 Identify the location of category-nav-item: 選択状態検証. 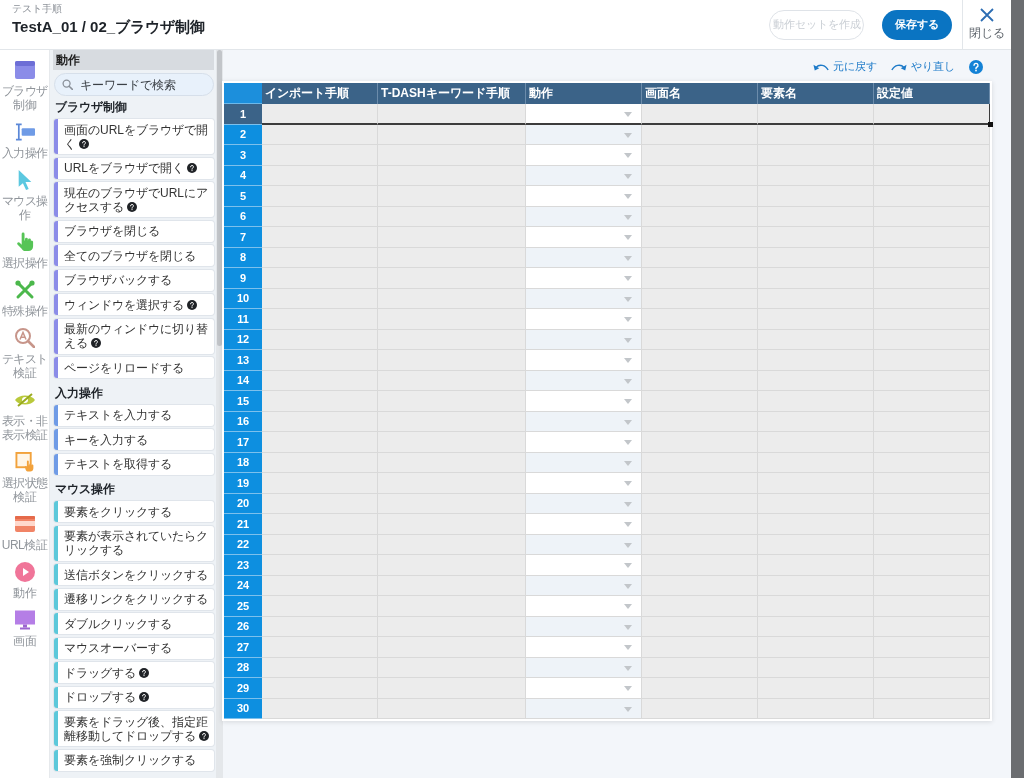
(24, 477).